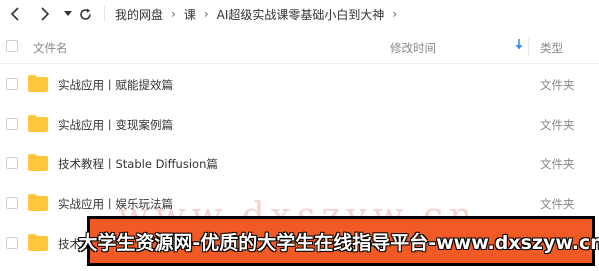 This screenshot has height=271, width=599. What do you see at coordinates (50, 48) in the screenshot?
I see `column-header-name: 文件名` at bounding box center [50, 48].